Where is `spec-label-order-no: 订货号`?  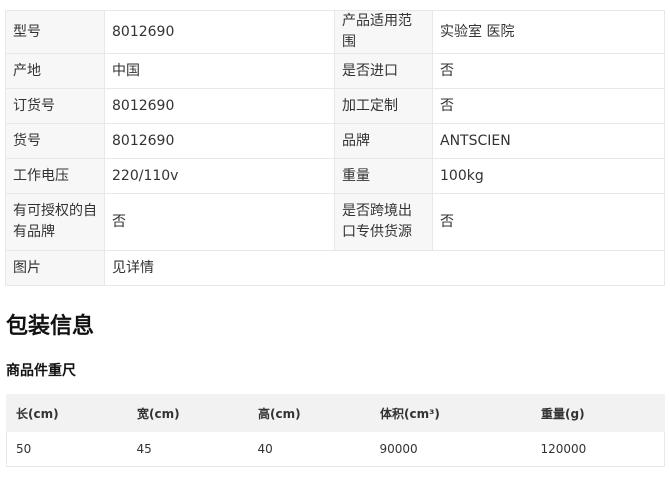 spec-label-order-no: 订货号 is located at coordinates (55, 106).